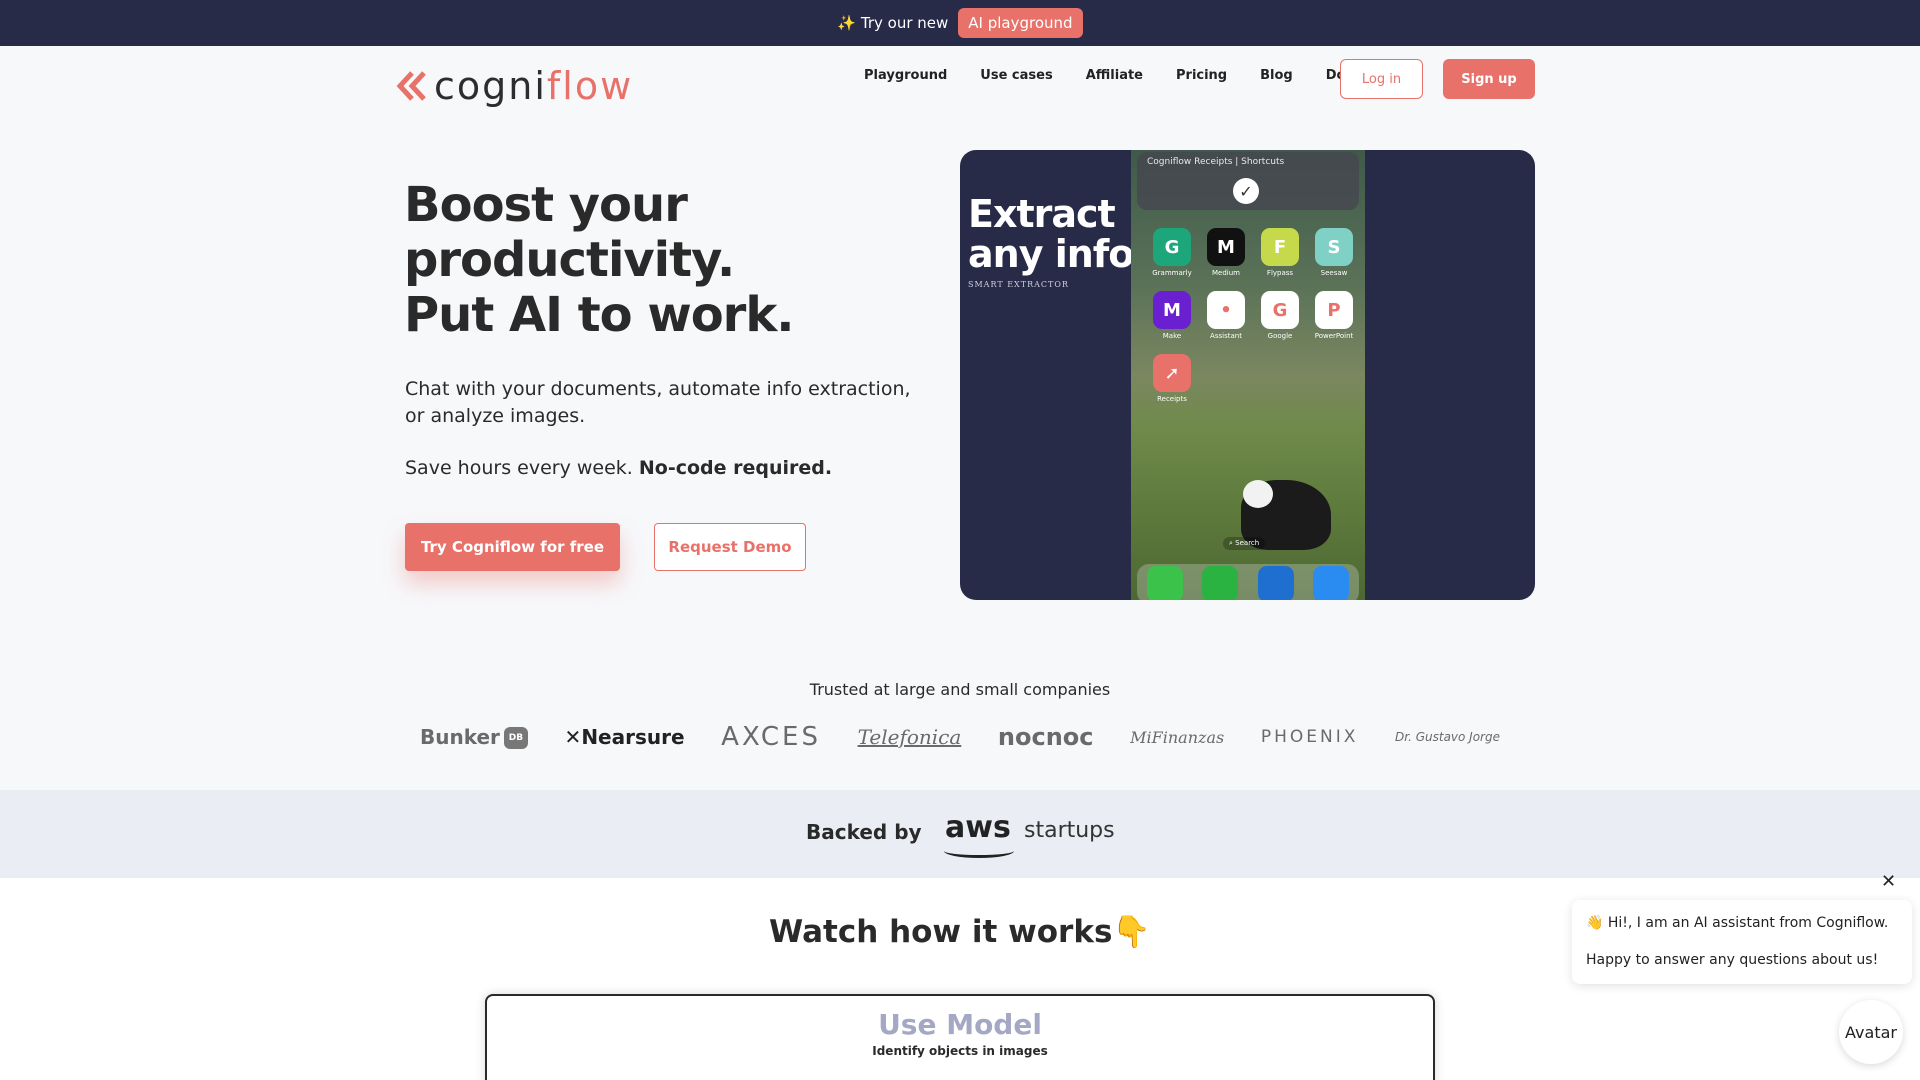 Image resolution: width=1920 pixels, height=1080 pixels. What do you see at coordinates (1216, 162) in the screenshot?
I see `notification-text: Cogniflow Receipts | Shortcuts` at bounding box center [1216, 162].